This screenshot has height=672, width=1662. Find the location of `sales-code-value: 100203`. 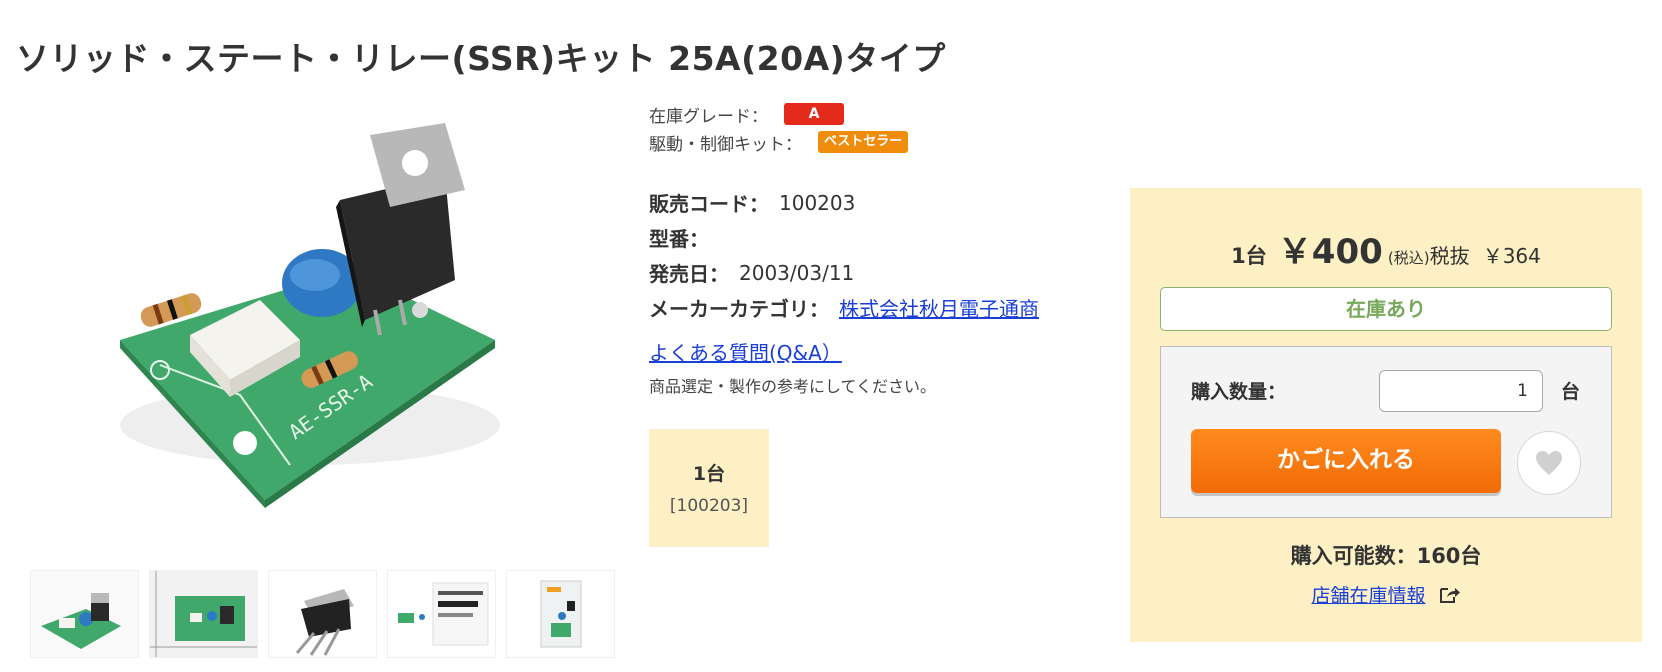

sales-code-value: 100203 is located at coordinates (817, 202).